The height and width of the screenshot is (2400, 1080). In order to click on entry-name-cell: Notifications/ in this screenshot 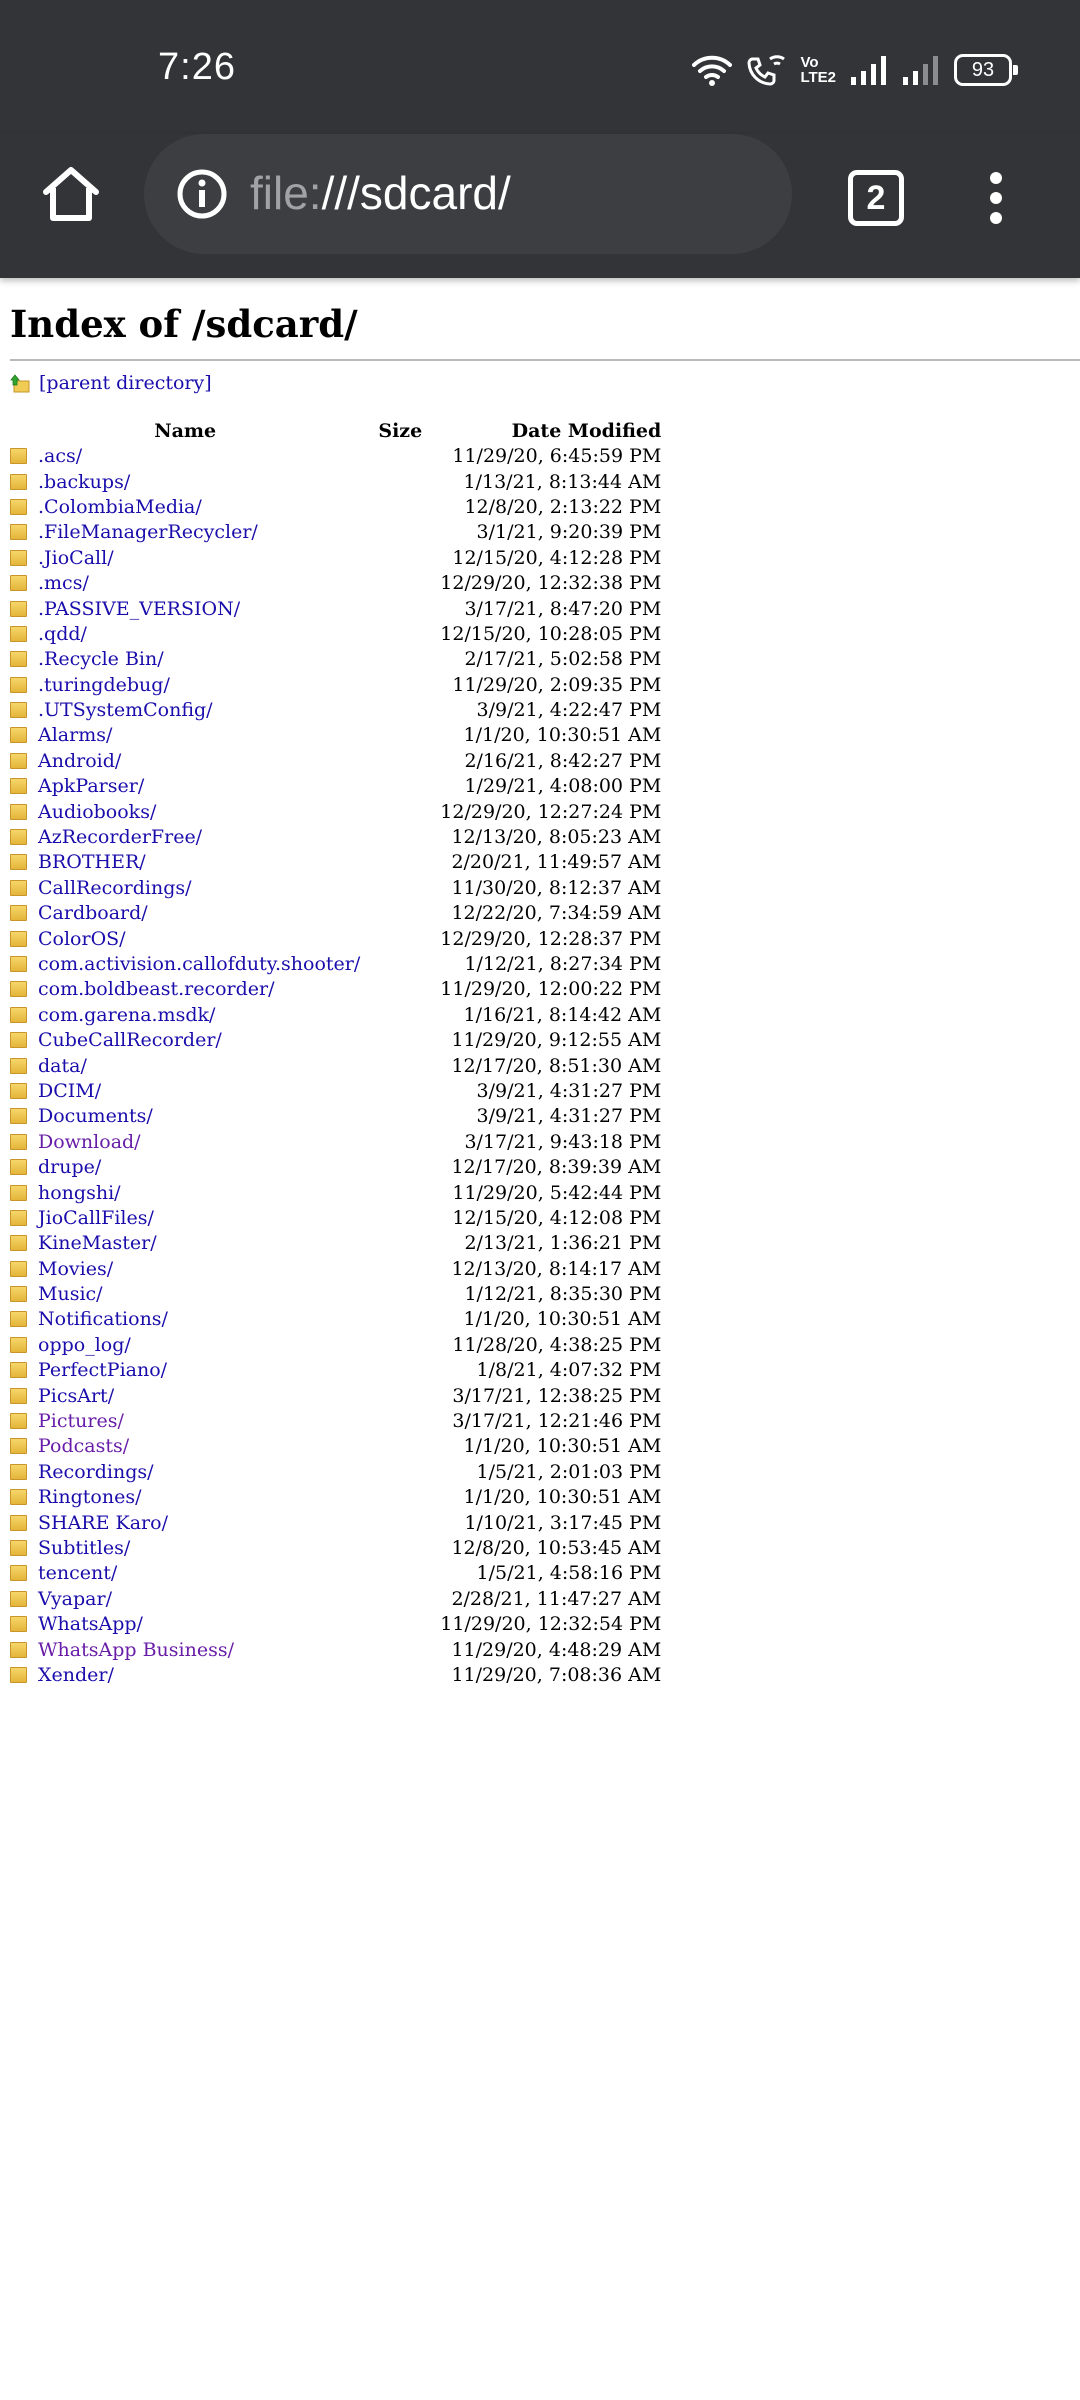, I will do `click(185, 1319)`.